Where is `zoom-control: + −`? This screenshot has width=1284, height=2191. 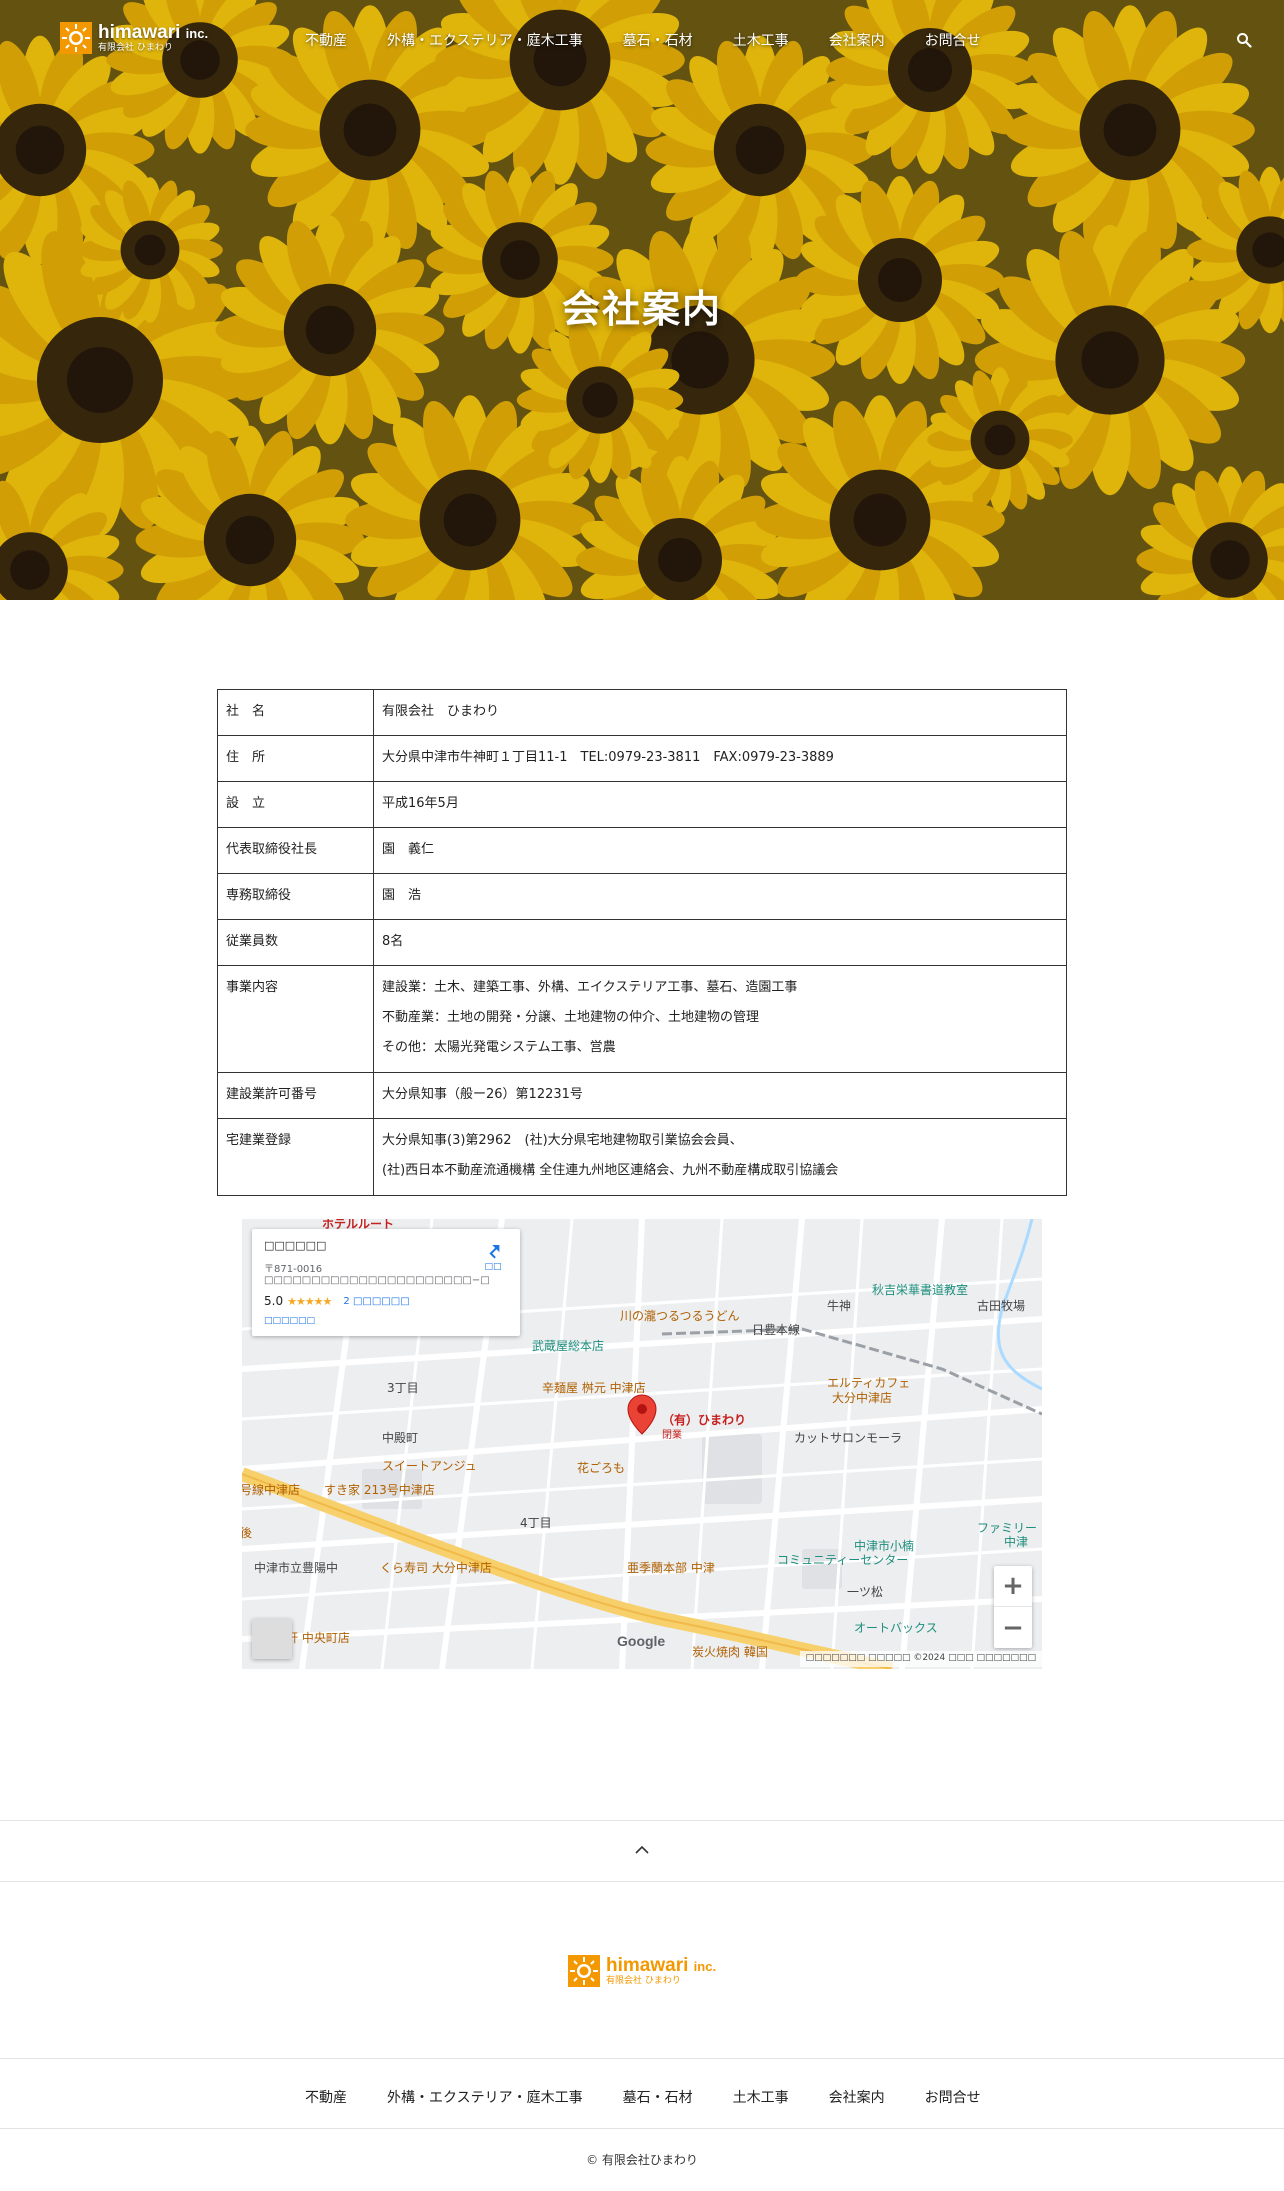 zoom-control: + − is located at coordinates (1013, 1607).